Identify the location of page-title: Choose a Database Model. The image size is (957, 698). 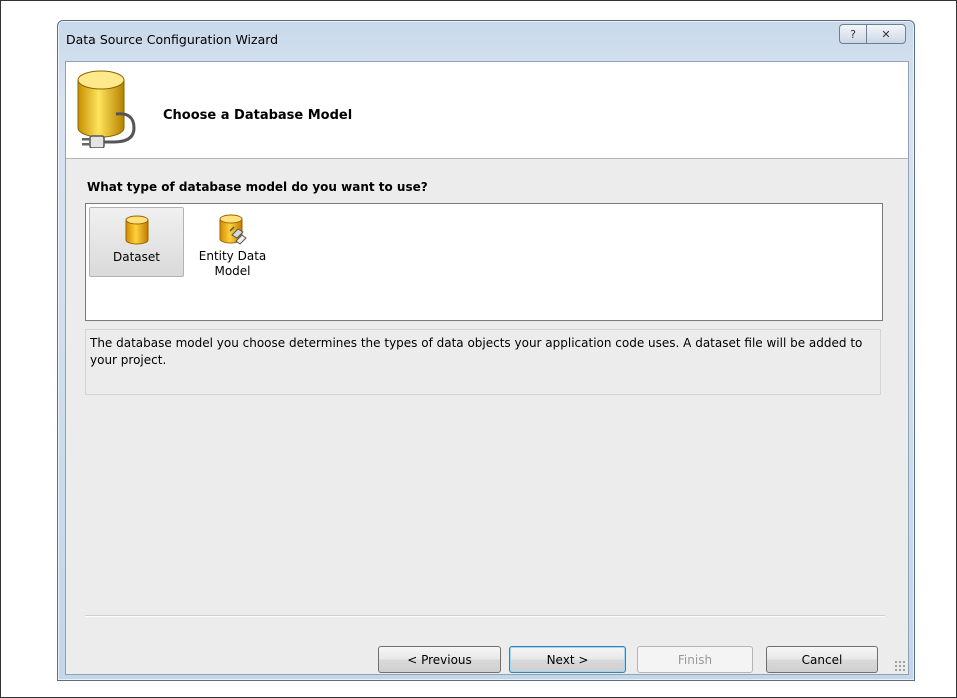
(258, 115).